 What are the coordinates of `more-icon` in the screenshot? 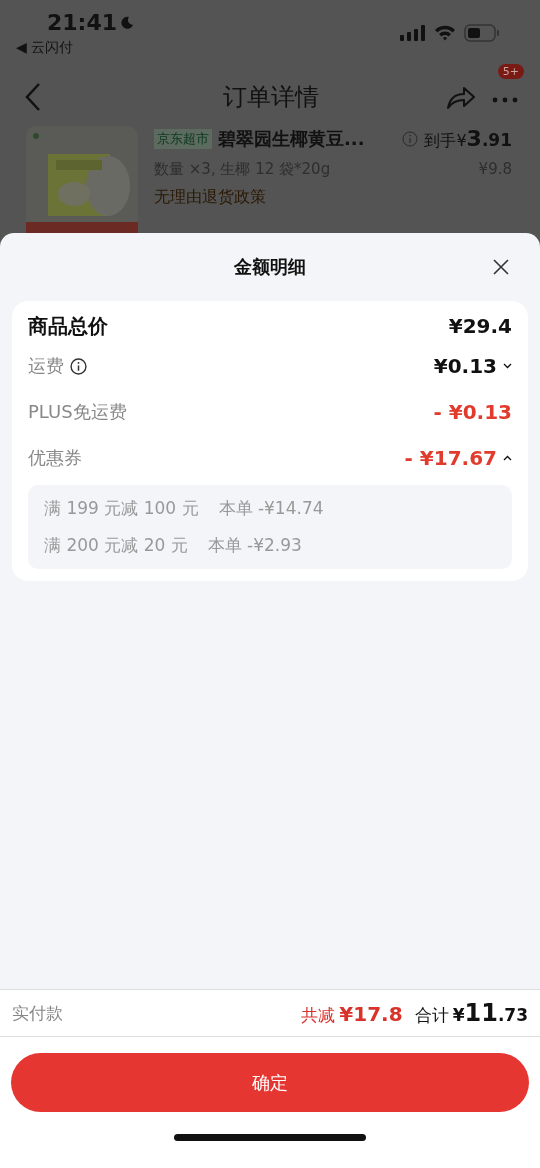 It's located at (505, 99).